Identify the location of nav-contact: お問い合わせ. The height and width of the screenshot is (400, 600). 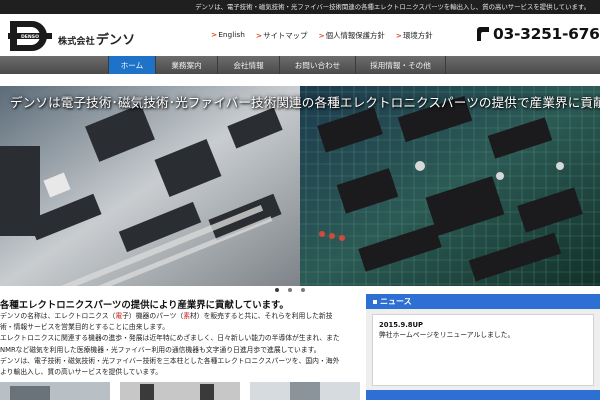
(318, 65).